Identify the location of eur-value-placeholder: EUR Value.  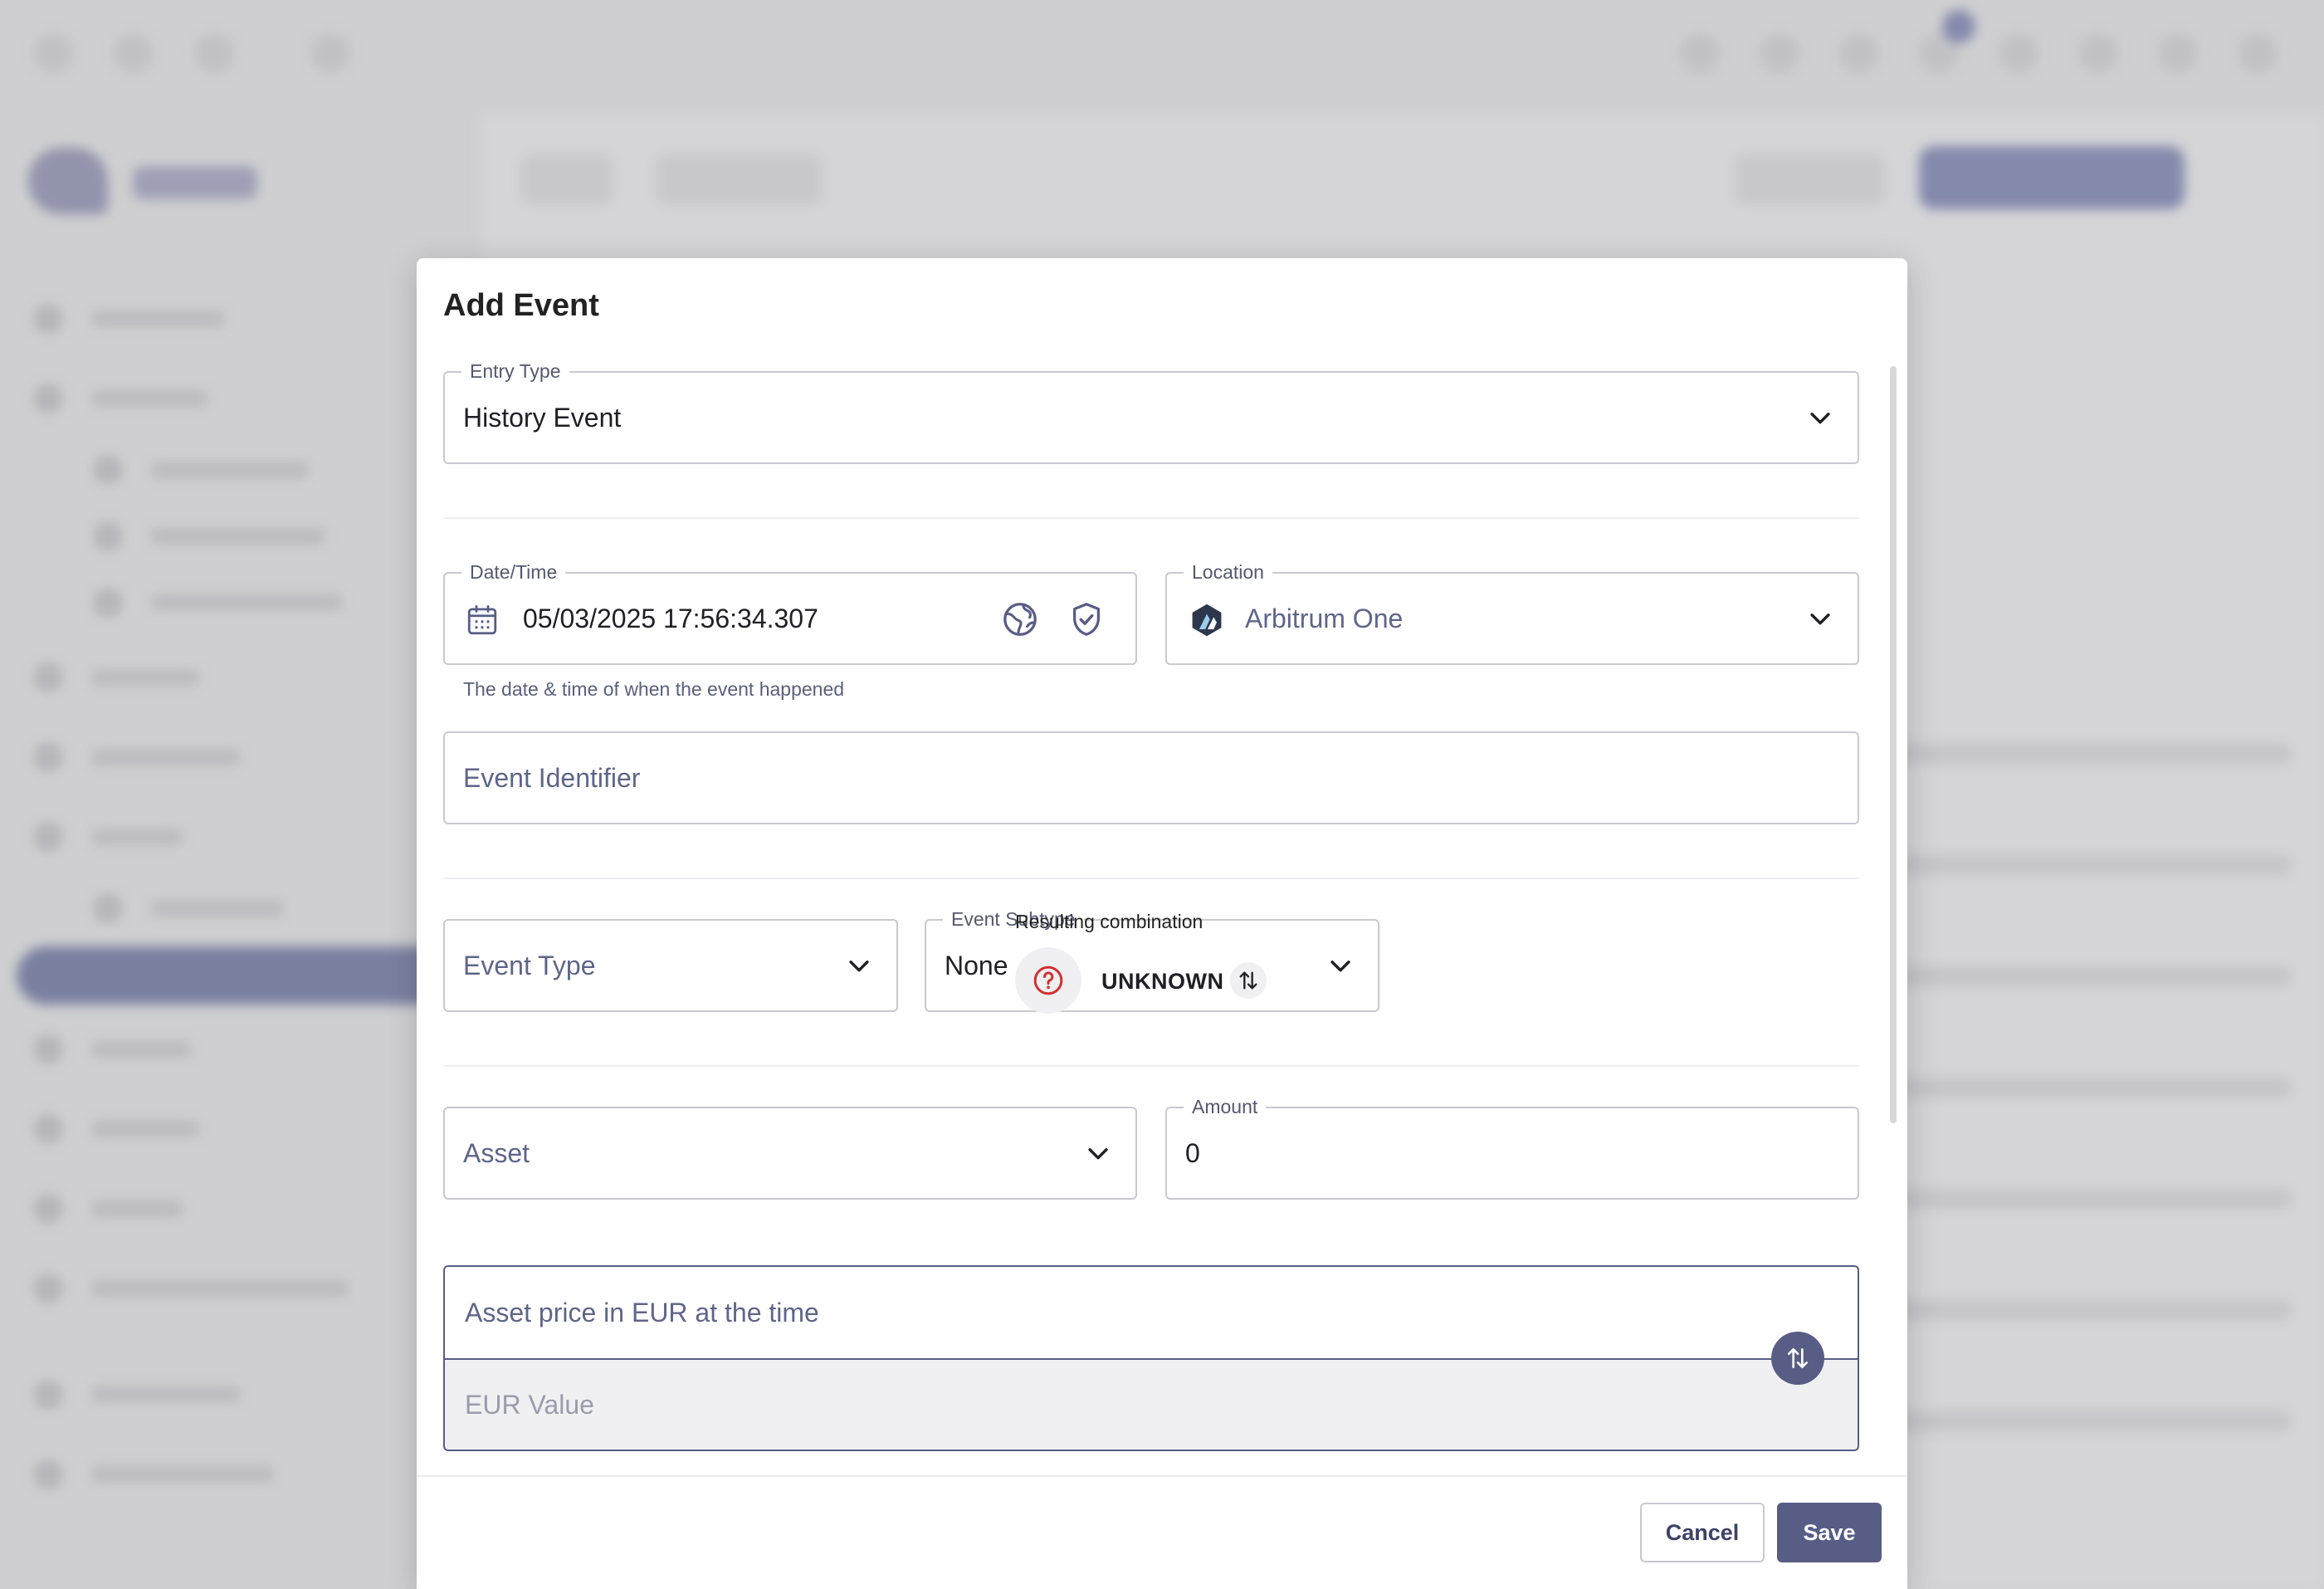
(529, 1404).